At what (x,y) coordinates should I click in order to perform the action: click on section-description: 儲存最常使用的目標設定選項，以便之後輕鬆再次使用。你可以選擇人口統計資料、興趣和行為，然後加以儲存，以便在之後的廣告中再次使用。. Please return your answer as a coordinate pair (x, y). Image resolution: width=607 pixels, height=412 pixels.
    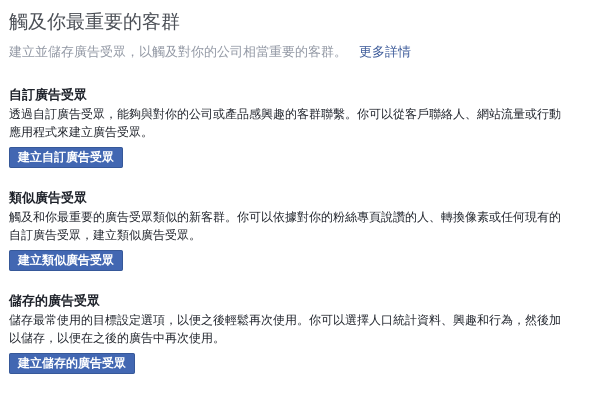
    Looking at the image, I should click on (285, 329).